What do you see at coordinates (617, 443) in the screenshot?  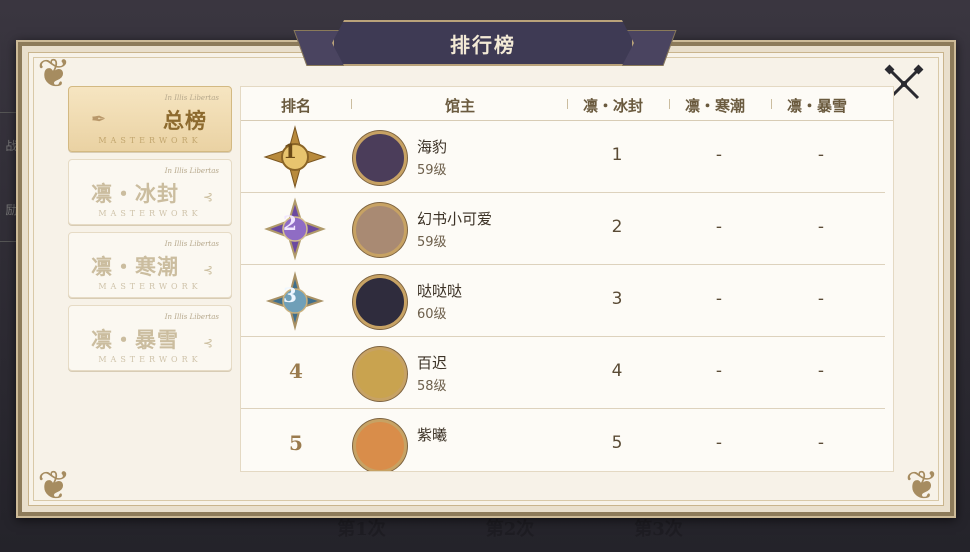 I see `score-frozen: 5` at bounding box center [617, 443].